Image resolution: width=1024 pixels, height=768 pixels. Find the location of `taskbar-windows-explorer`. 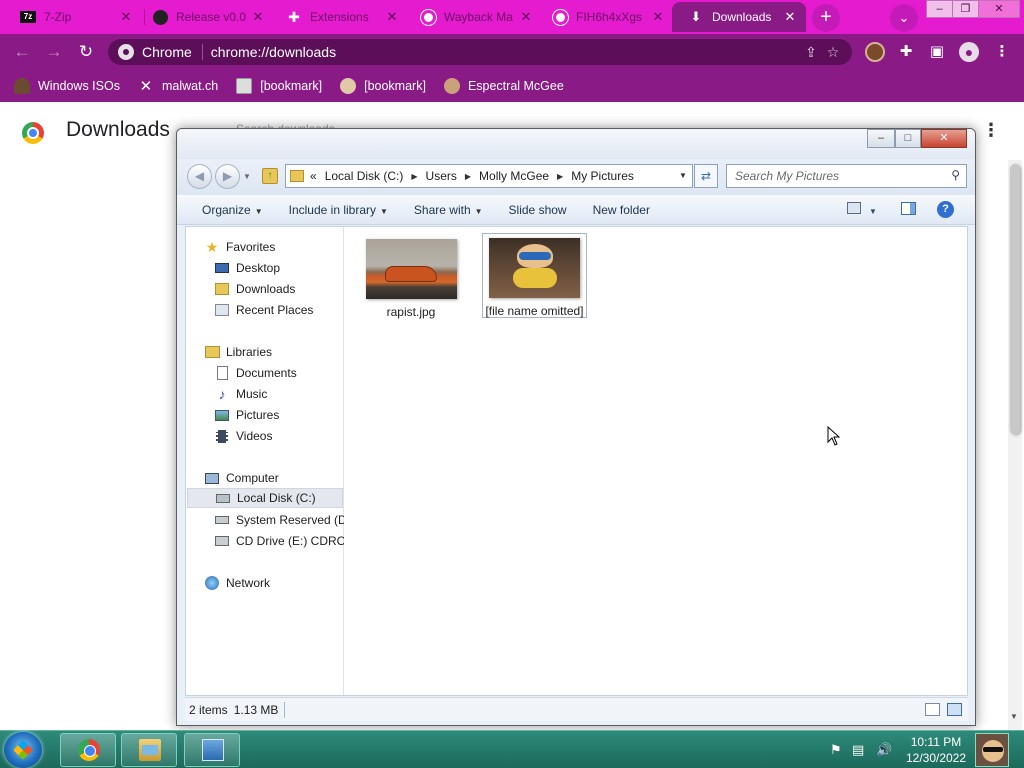

taskbar-windows-explorer is located at coordinates (149, 750).